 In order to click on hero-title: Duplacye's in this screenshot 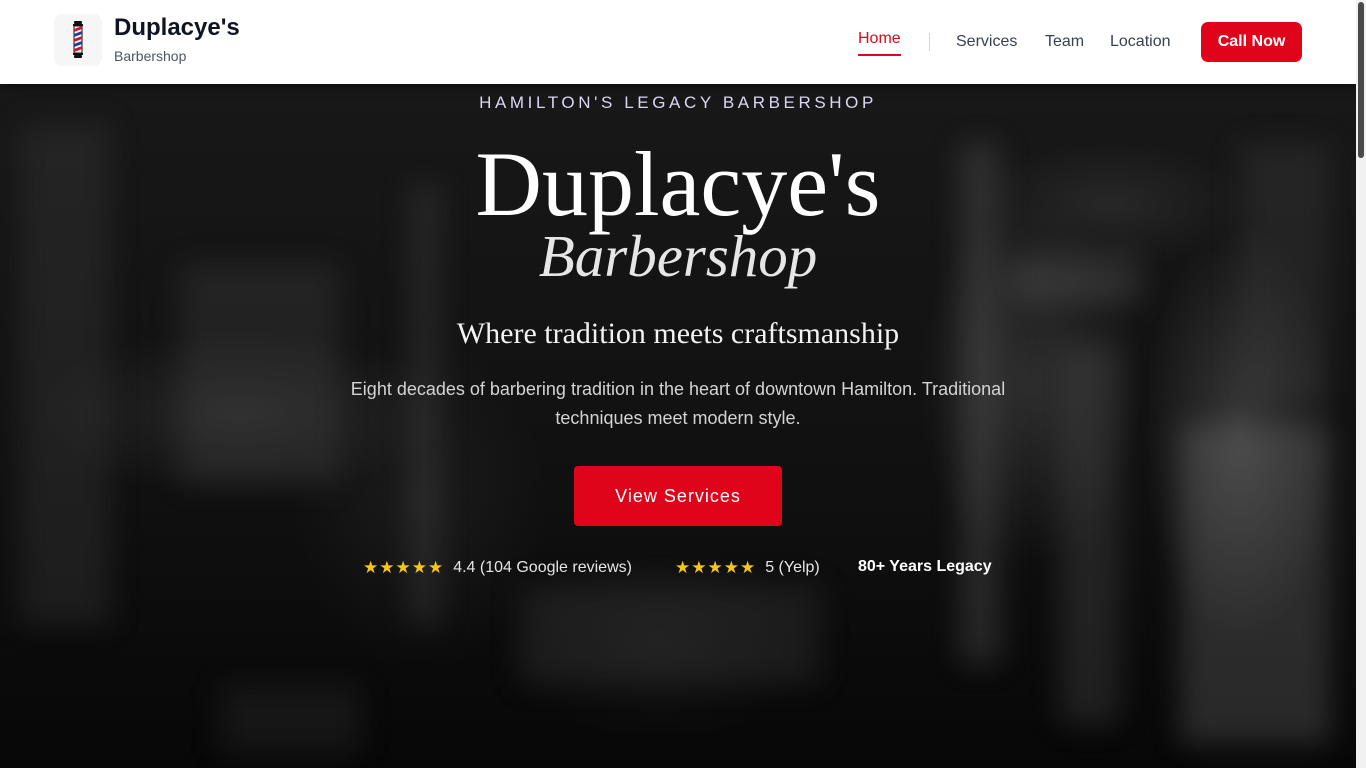, I will do `click(678, 184)`.